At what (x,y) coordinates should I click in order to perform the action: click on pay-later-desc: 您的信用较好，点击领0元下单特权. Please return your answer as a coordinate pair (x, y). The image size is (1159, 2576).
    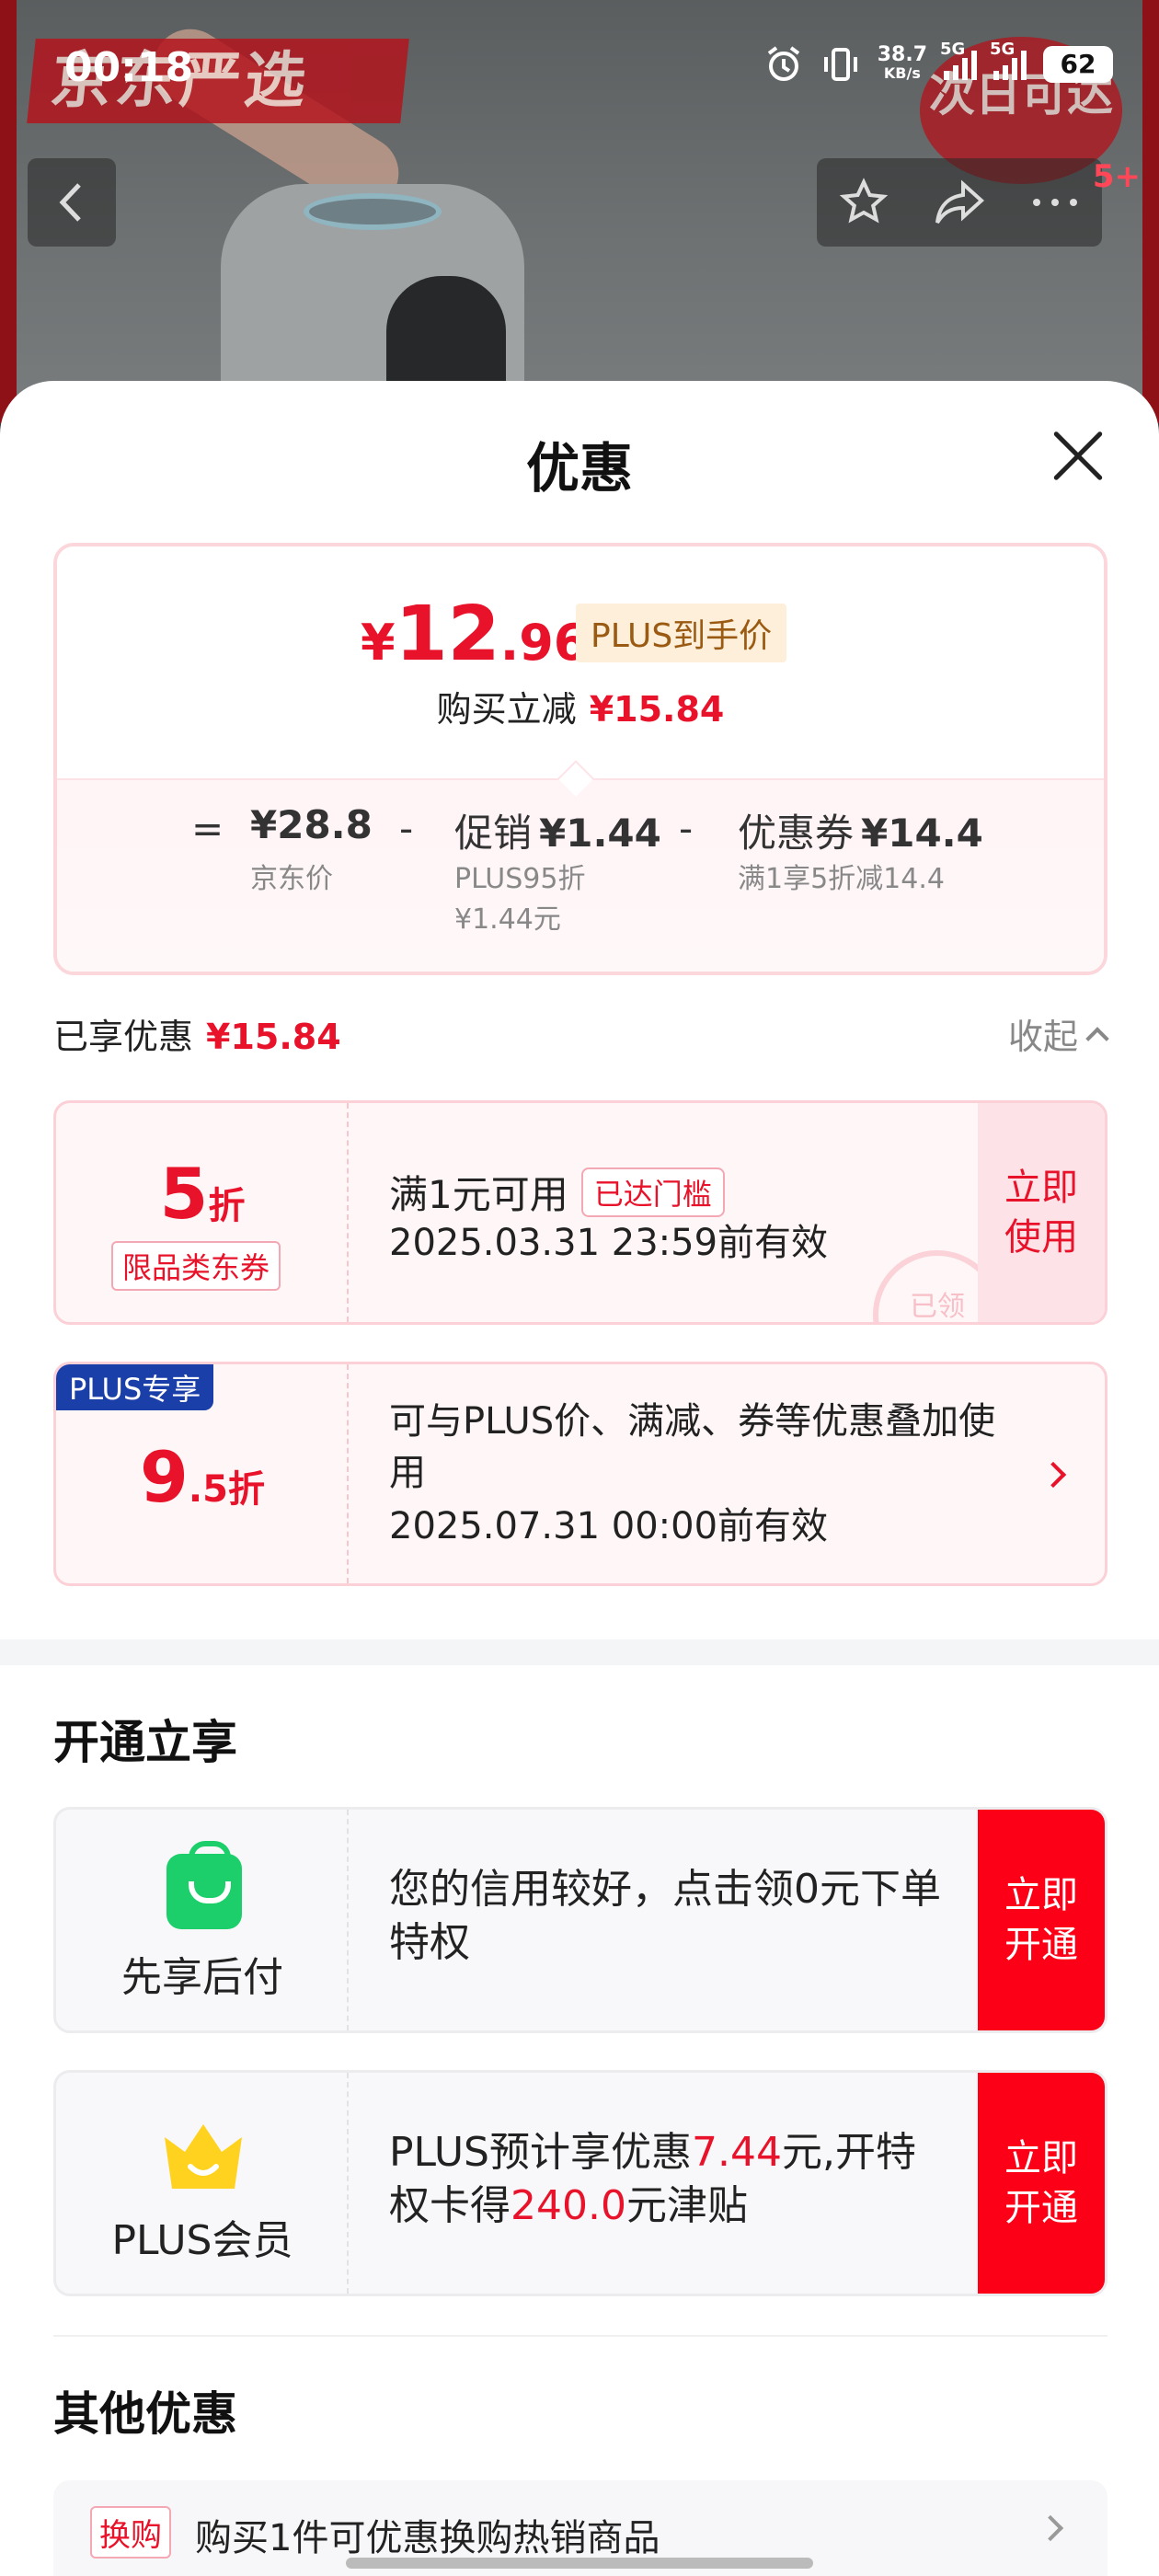
    Looking at the image, I should click on (665, 1916).